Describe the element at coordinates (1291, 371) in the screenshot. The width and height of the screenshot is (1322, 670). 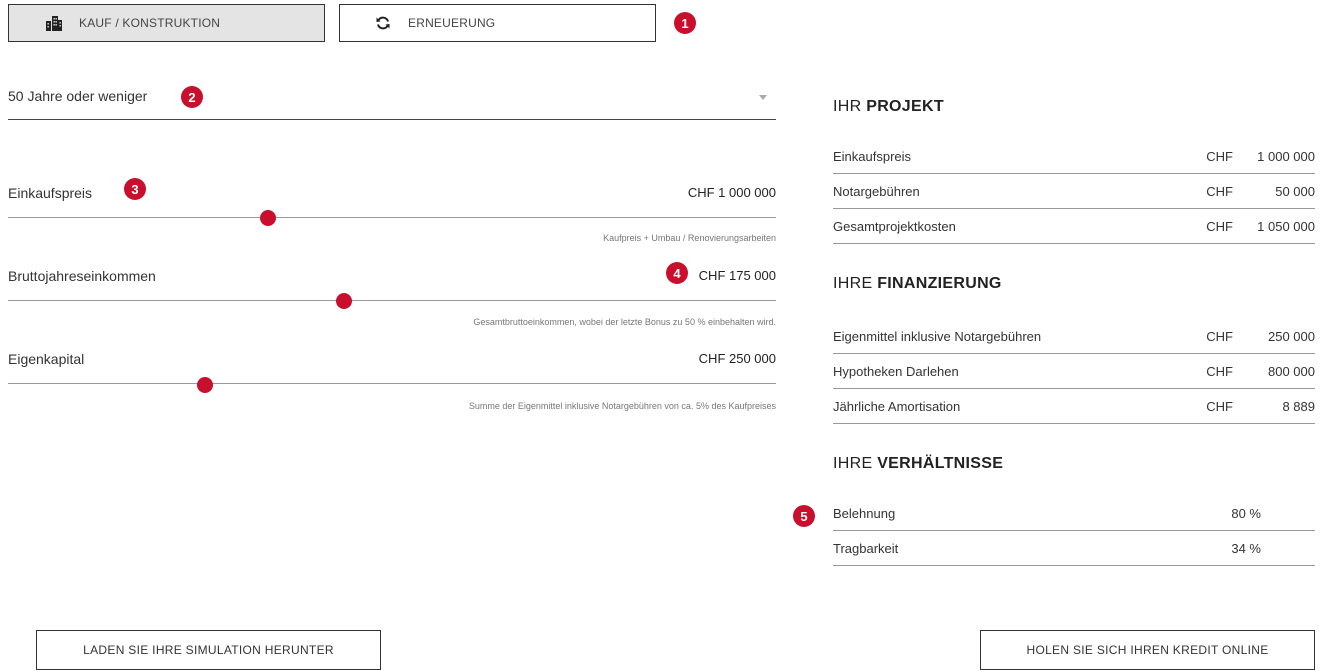
I see `row-value: 800 000` at that location.